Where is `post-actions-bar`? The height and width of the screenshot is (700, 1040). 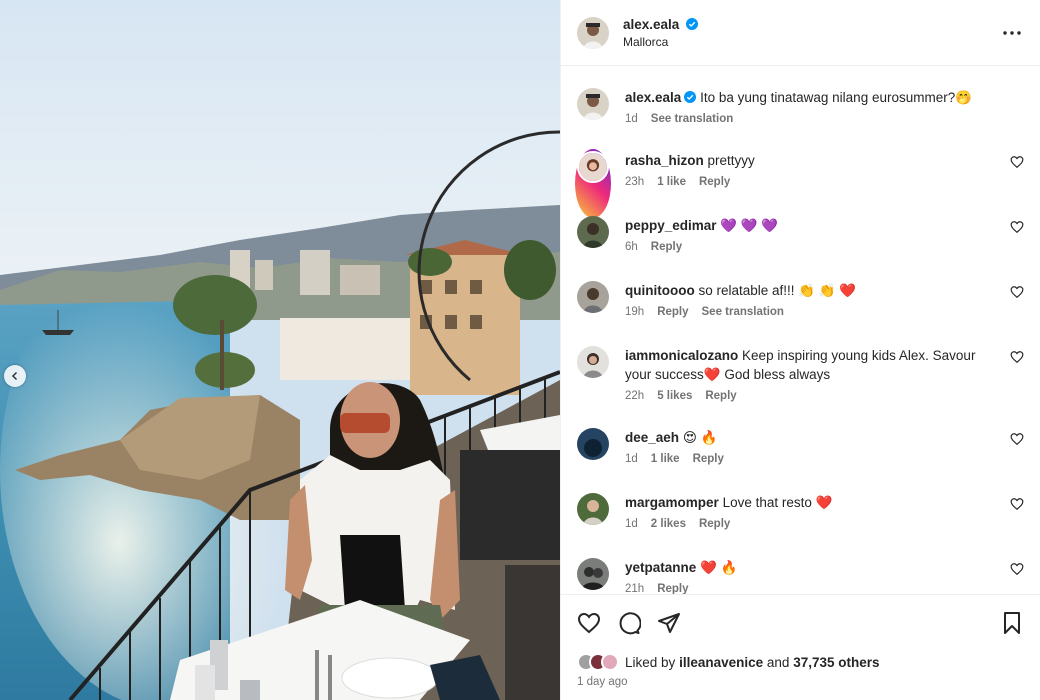 post-actions-bar is located at coordinates (800, 622).